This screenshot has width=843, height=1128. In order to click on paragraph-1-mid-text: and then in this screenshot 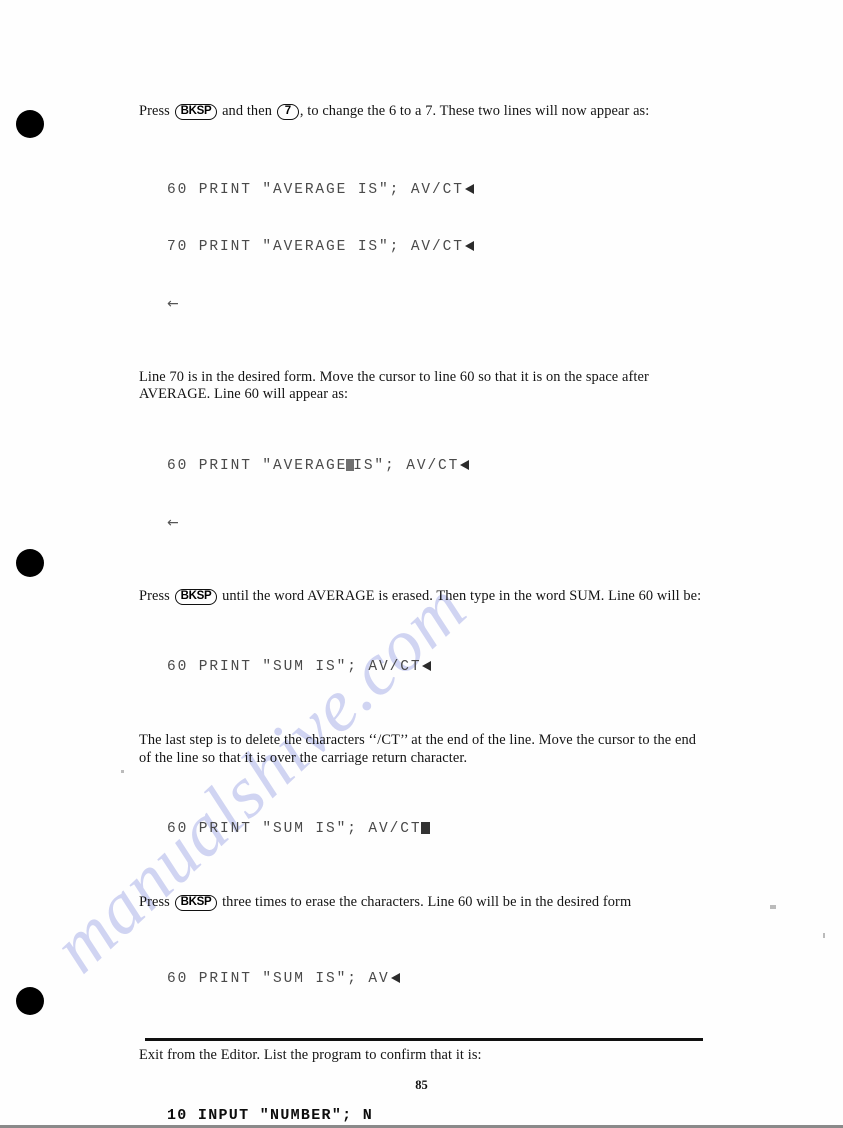, I will do `click(247, 111)`.